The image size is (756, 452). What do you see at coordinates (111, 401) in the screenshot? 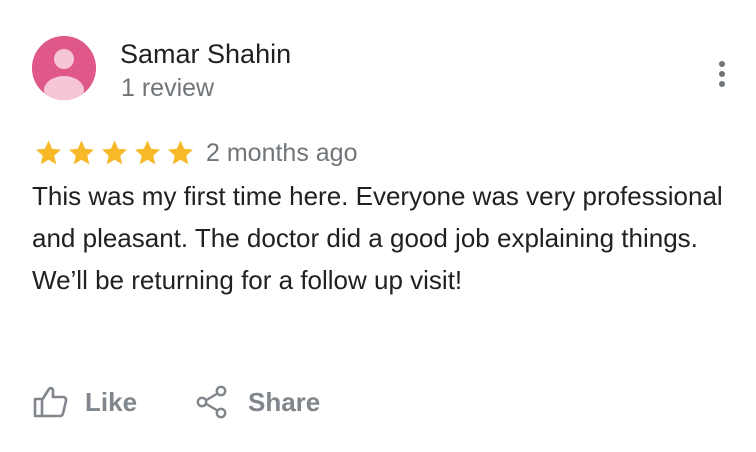
I see `like-label: Like` at bounding box center [111, 401].